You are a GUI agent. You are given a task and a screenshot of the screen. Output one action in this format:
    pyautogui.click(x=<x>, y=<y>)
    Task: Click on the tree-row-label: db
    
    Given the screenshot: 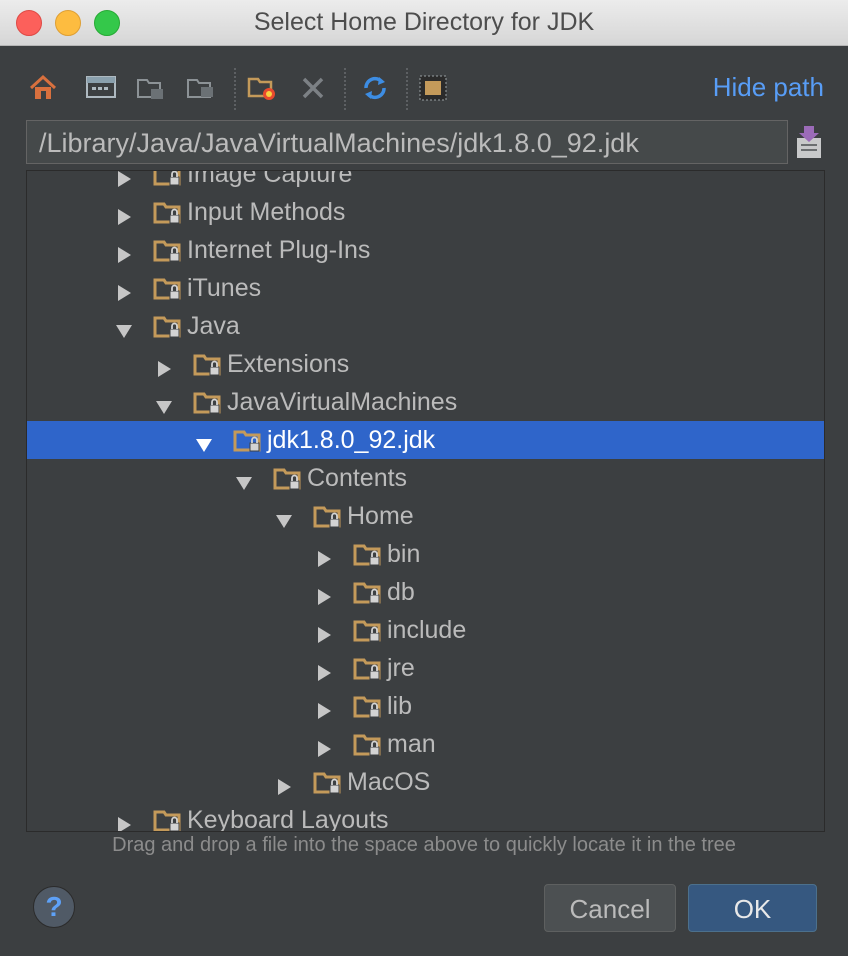 What is the action you would take?
    pyautogui.click(x=401, y=592)
    